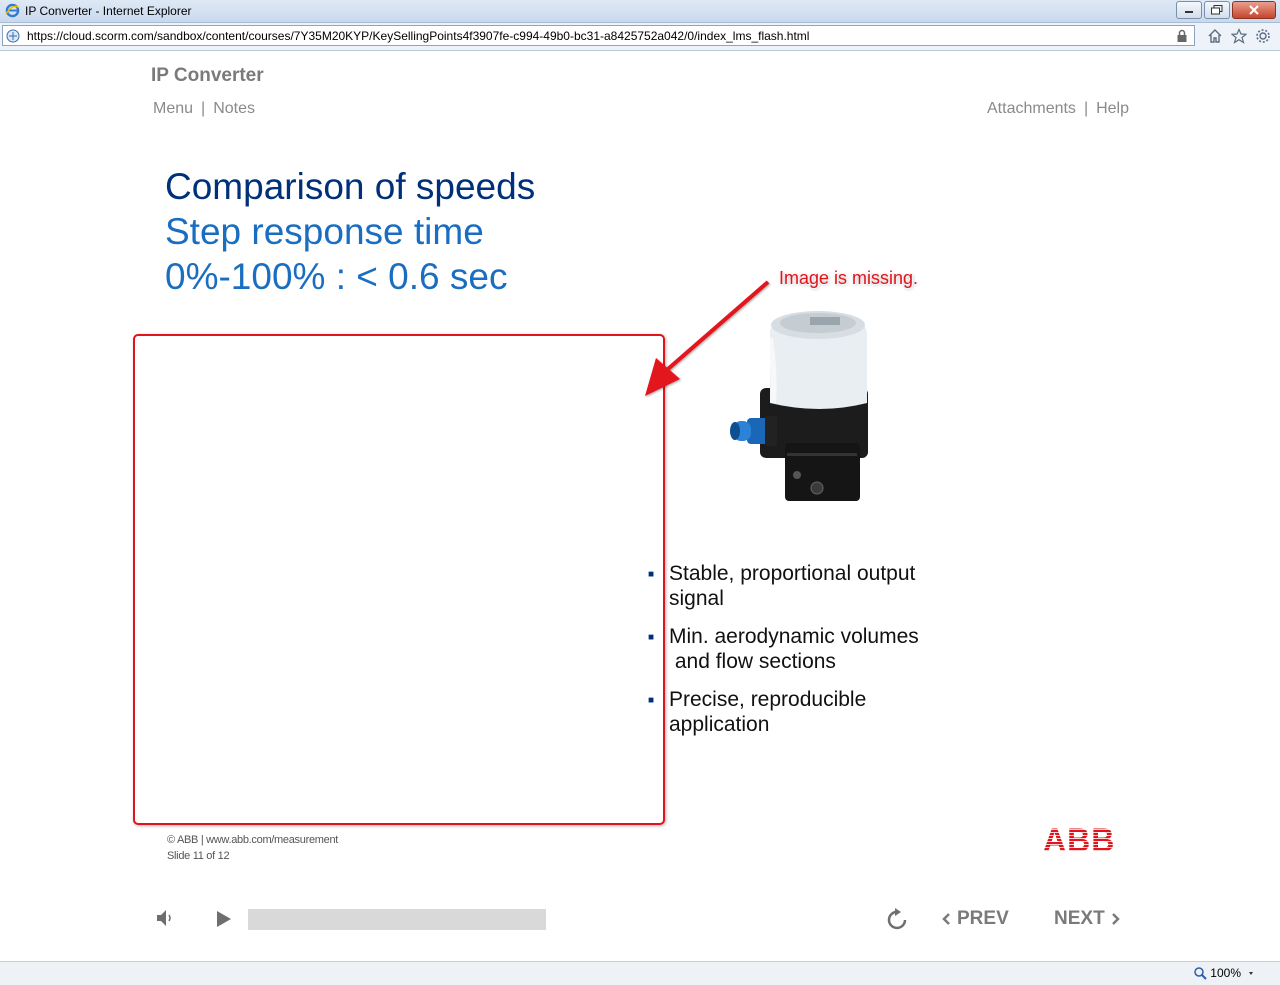 The height and width of the screenshot is (985, 1280). What do you see at coordinates (1182, 36) in the screenshot?
I see `lock-icon` at bounding box center [1182, 36].